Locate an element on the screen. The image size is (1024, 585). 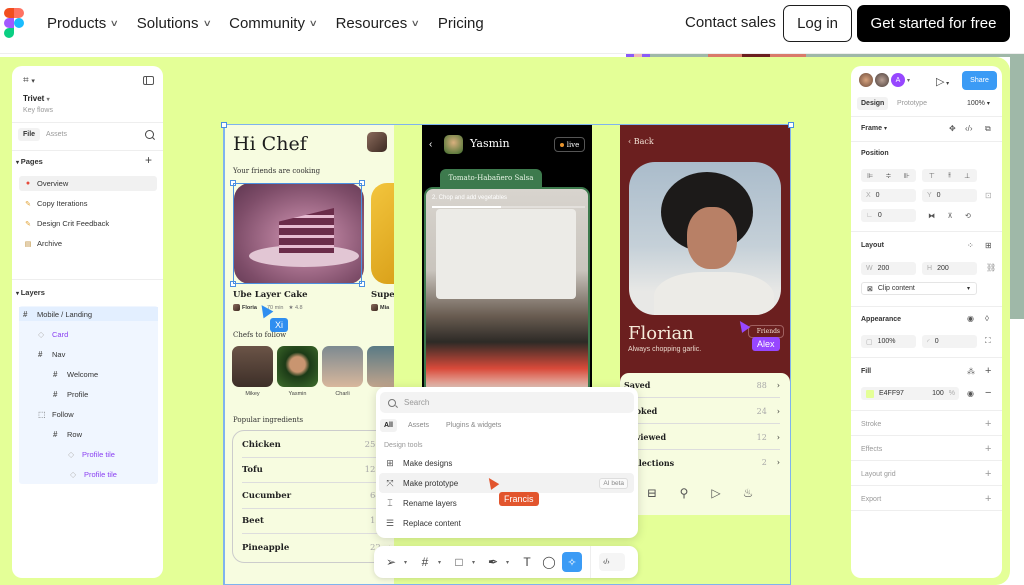
tab-file: File is located at coordinates (29, 134).